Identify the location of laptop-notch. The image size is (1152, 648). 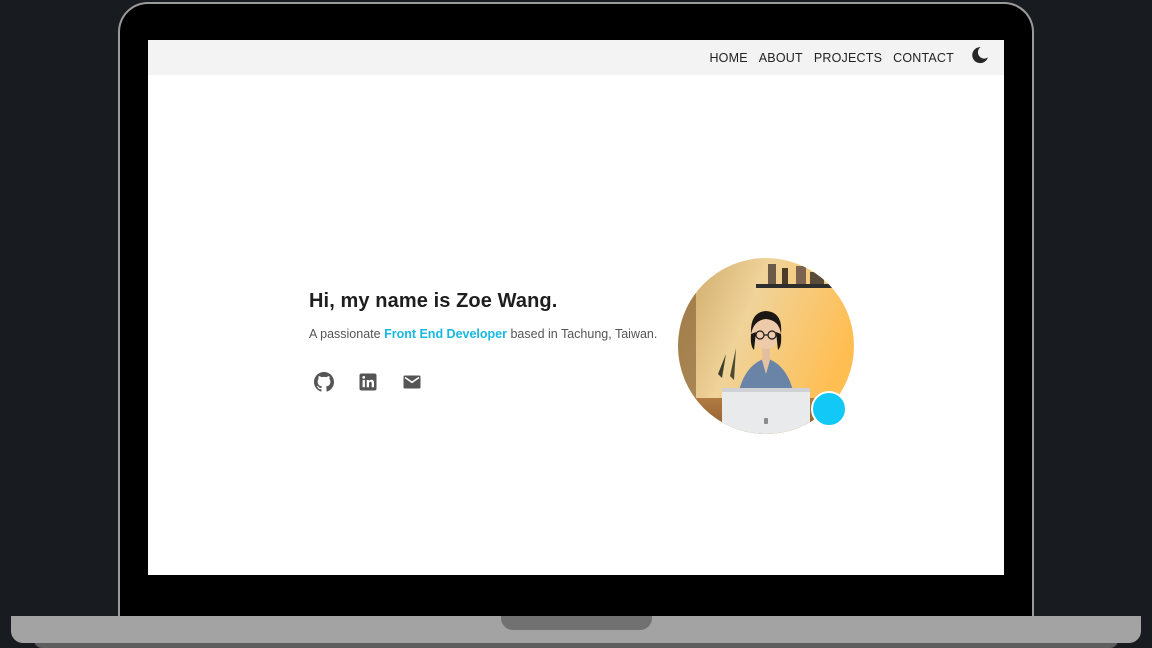
(576, 623).